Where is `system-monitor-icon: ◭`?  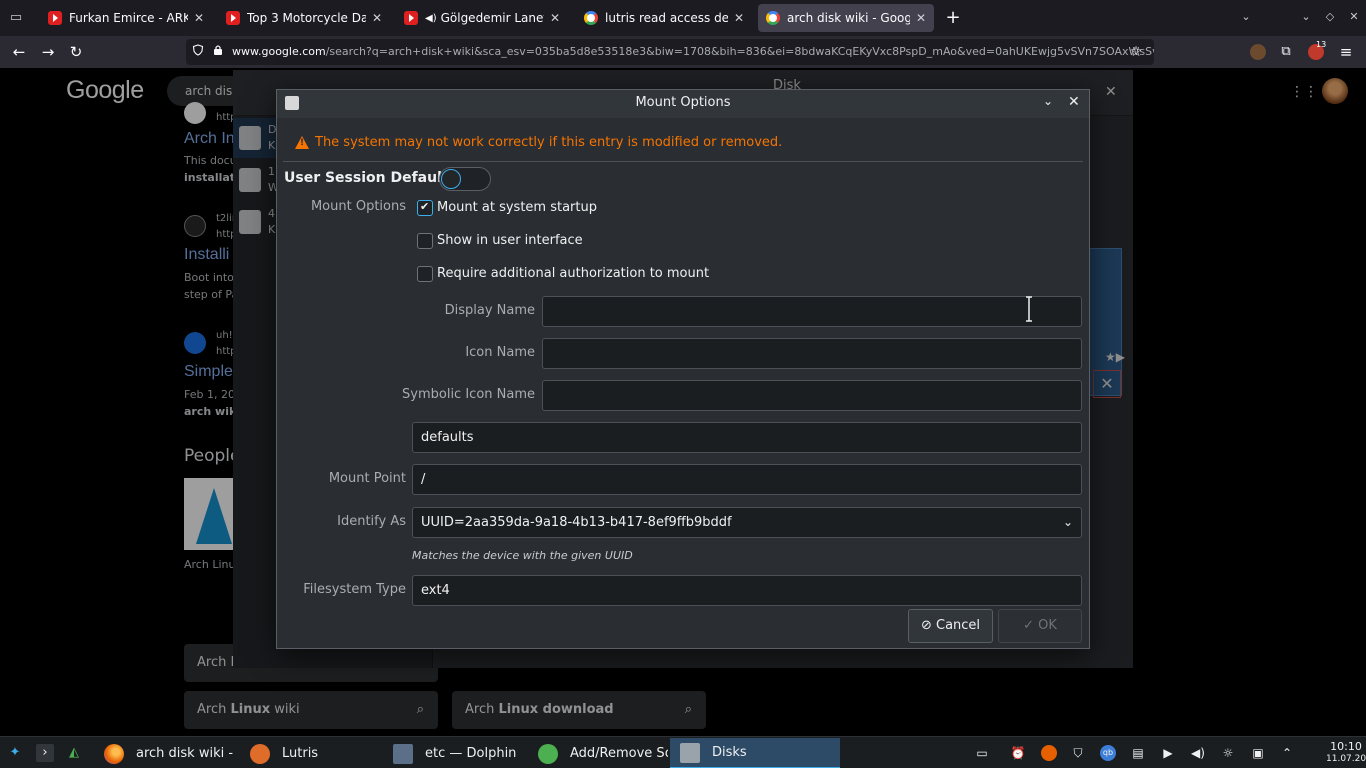
system-monitor-icon: ◭ is located at coordinates (74, 753).